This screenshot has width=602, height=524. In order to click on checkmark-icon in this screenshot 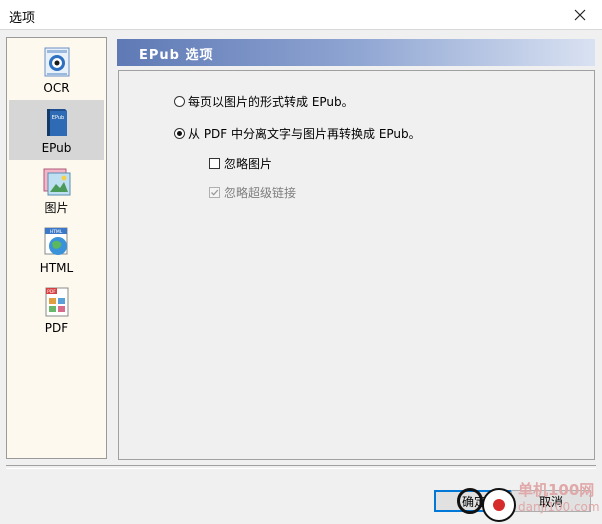, I will do `click(215, 192)`.